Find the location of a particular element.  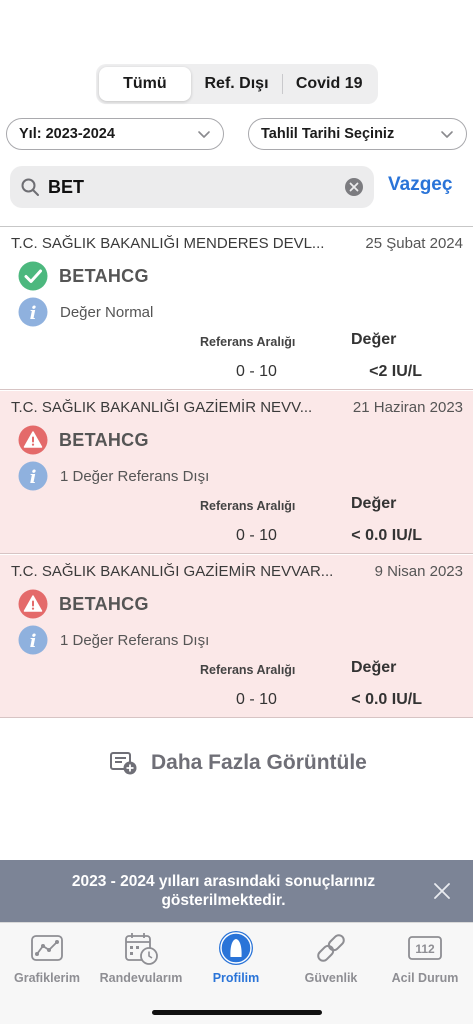

segment-covid-19: Covid 19 is located at coordinates (329, 84).